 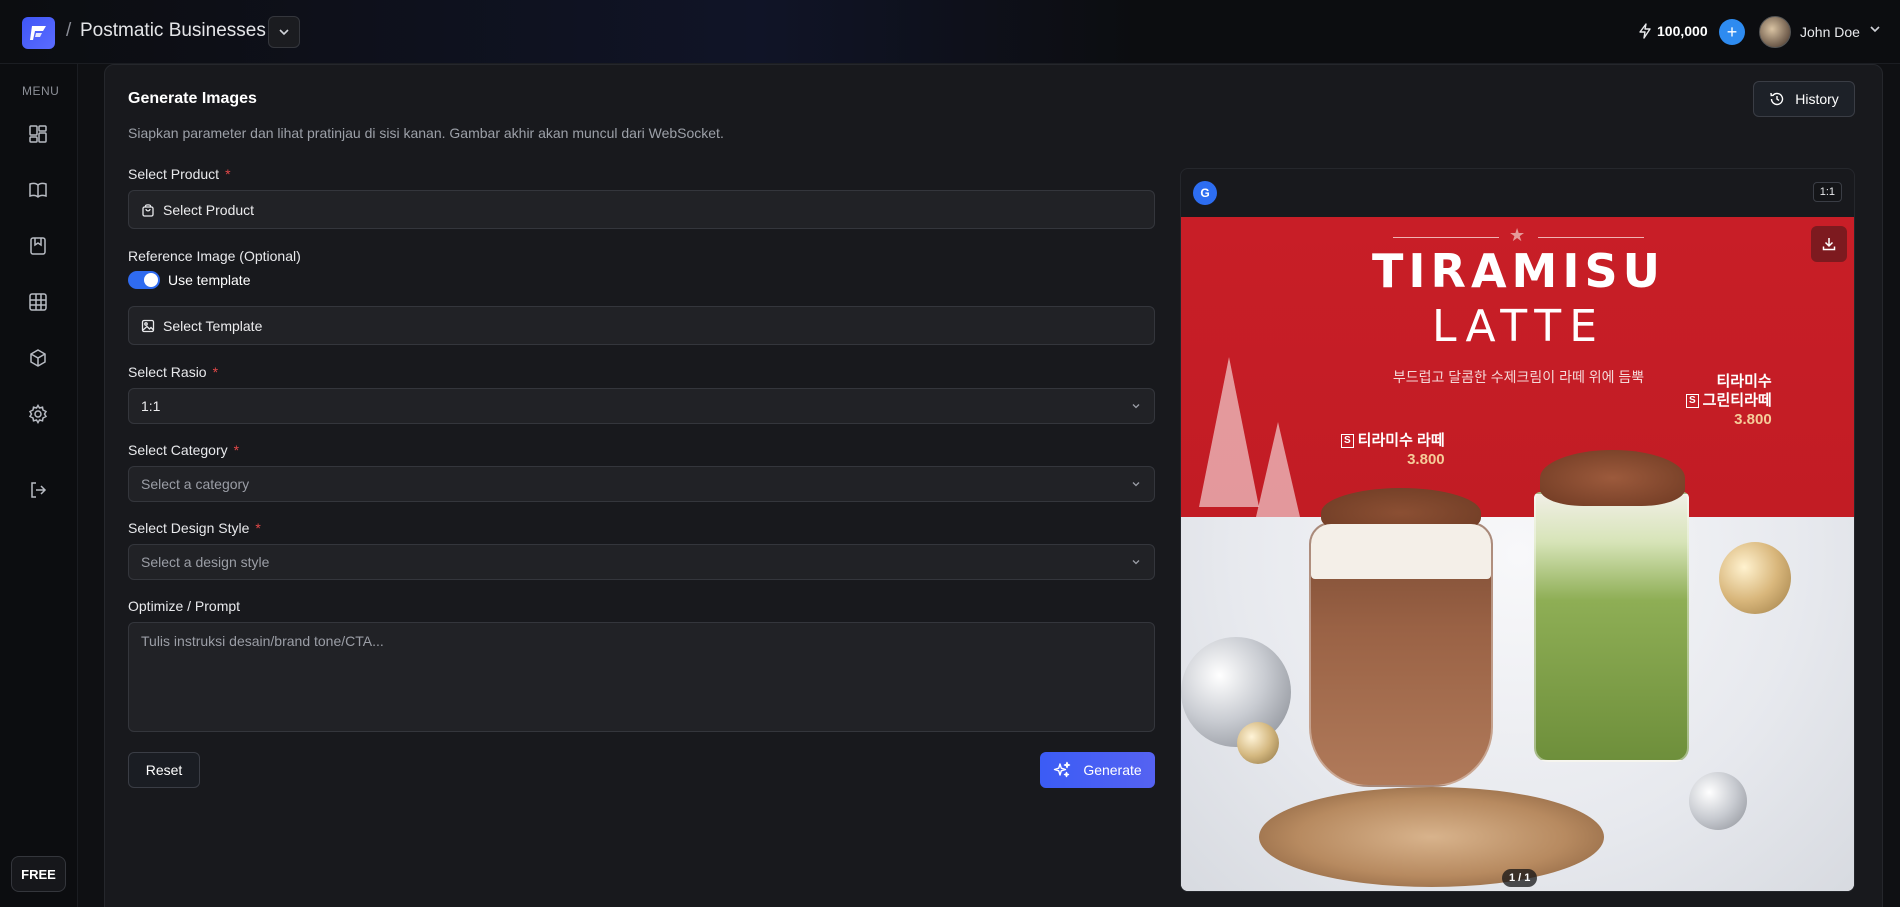 I want to click on tiramisu-latte-cup, so click(x=1401, y=637).